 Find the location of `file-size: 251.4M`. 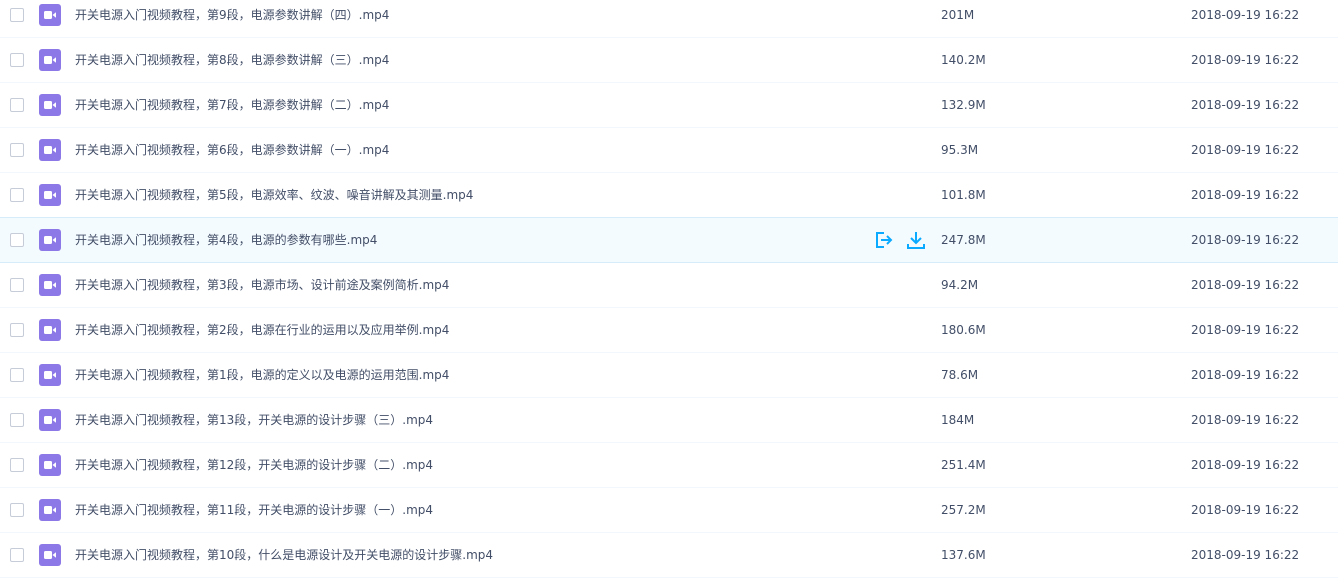

file-size: 251.4M is located at coordinates (963, 465).